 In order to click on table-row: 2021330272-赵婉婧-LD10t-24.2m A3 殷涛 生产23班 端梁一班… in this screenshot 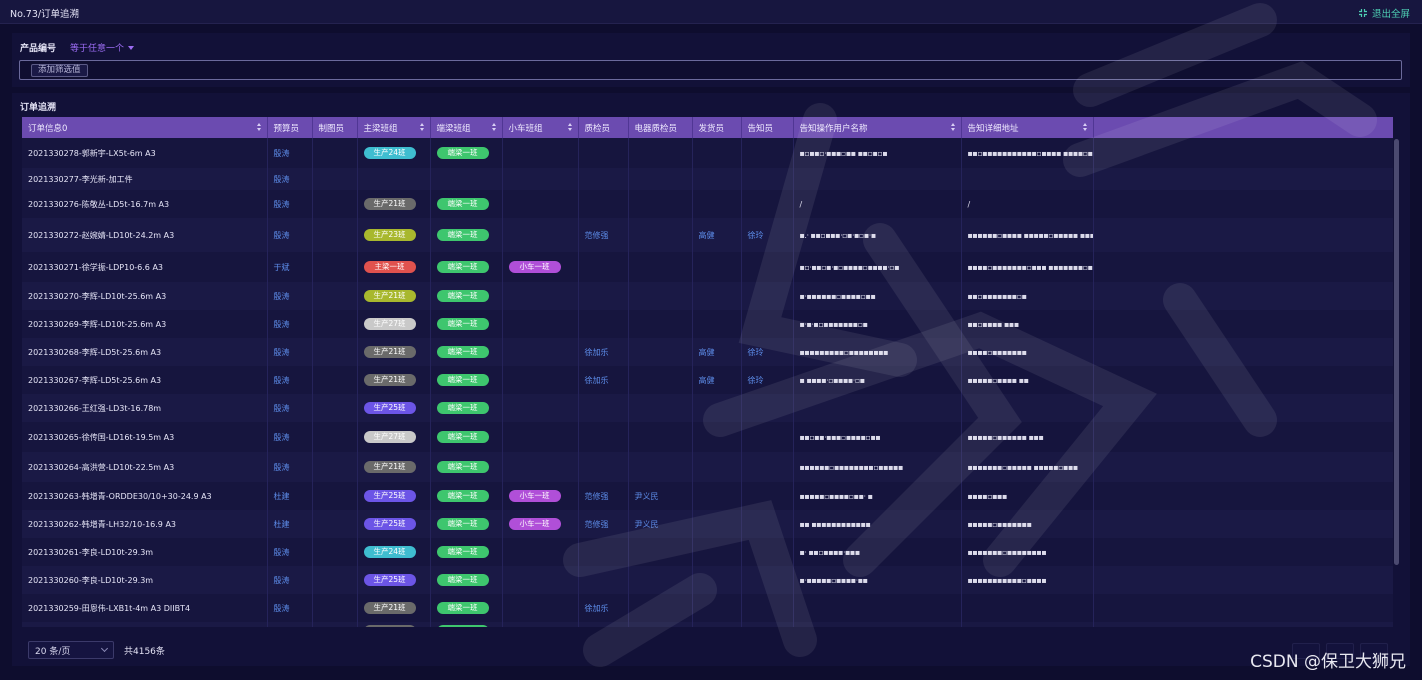, I will do `click(707, 235)`.